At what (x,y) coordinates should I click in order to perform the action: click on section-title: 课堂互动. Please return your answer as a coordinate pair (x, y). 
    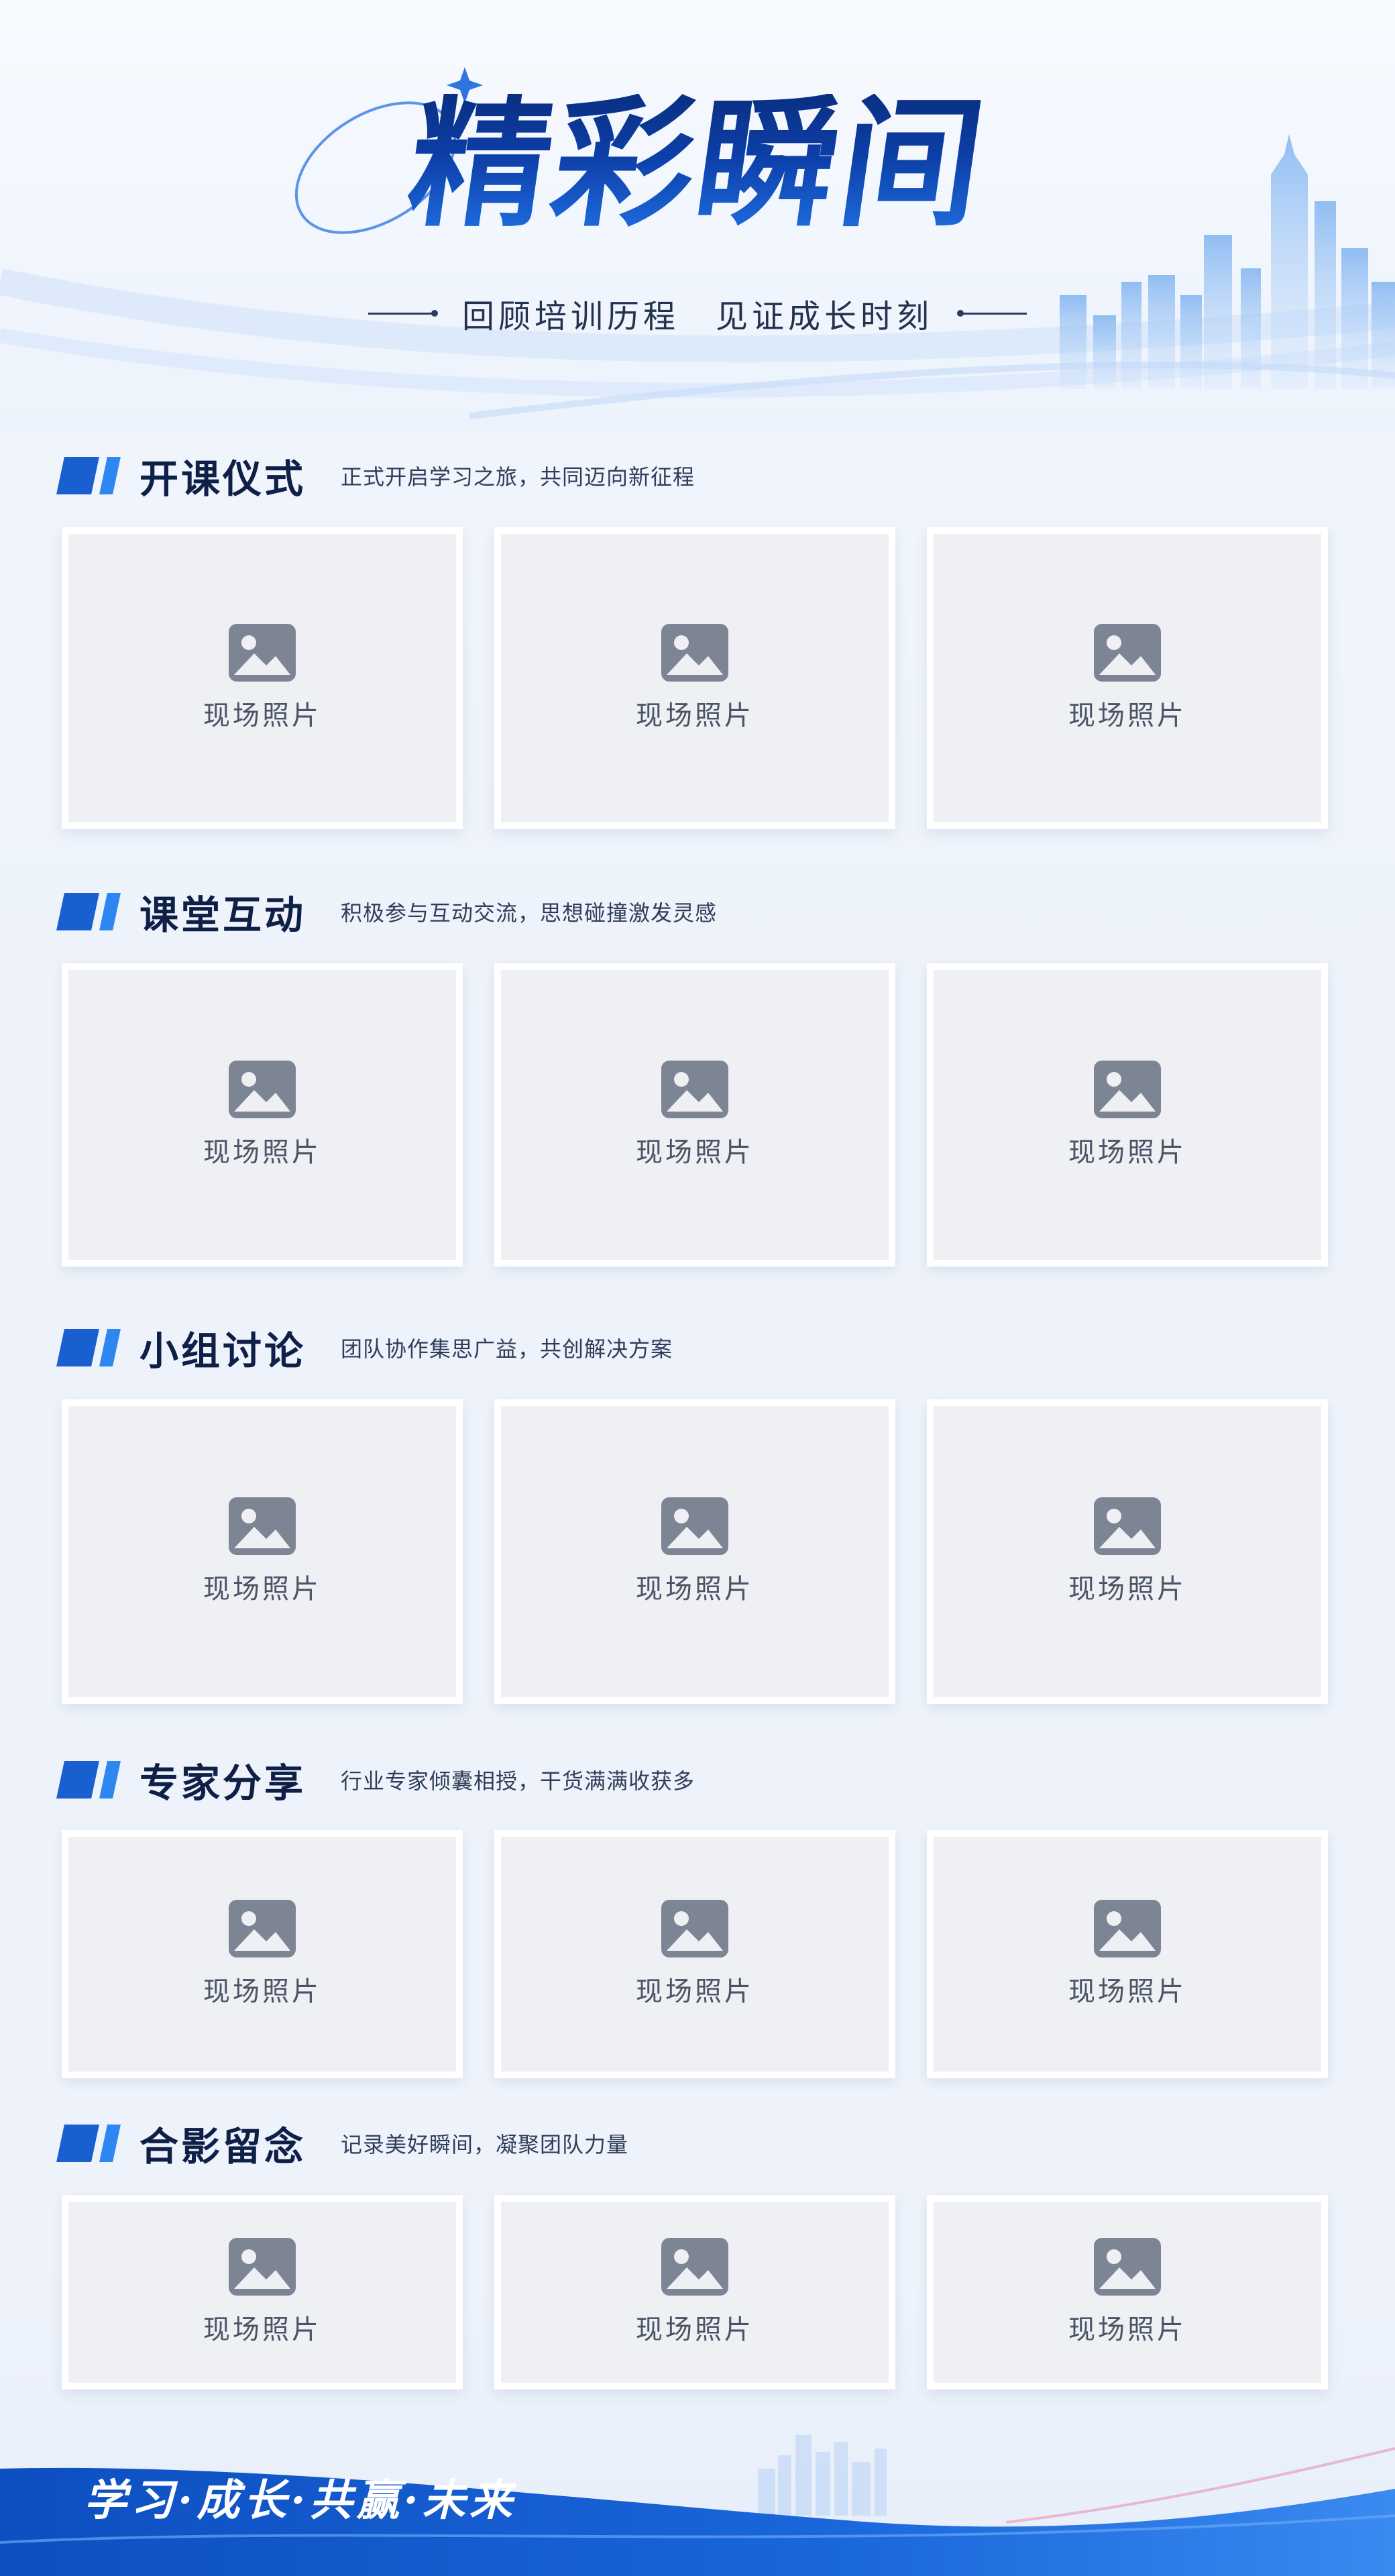
    Looking at the image, I should click on (223, 915).